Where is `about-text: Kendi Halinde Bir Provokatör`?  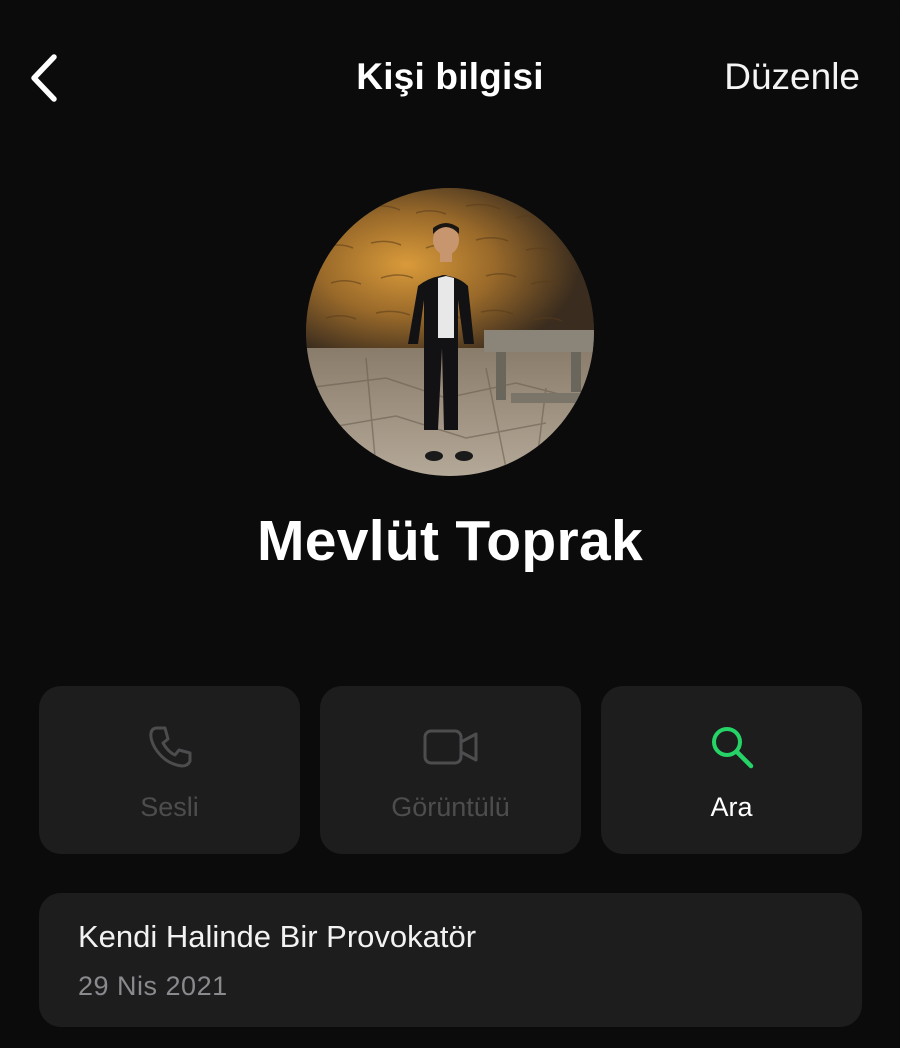 about-text: Kendi Halinde Bir Provokatör is located at coordinates (277, 936).